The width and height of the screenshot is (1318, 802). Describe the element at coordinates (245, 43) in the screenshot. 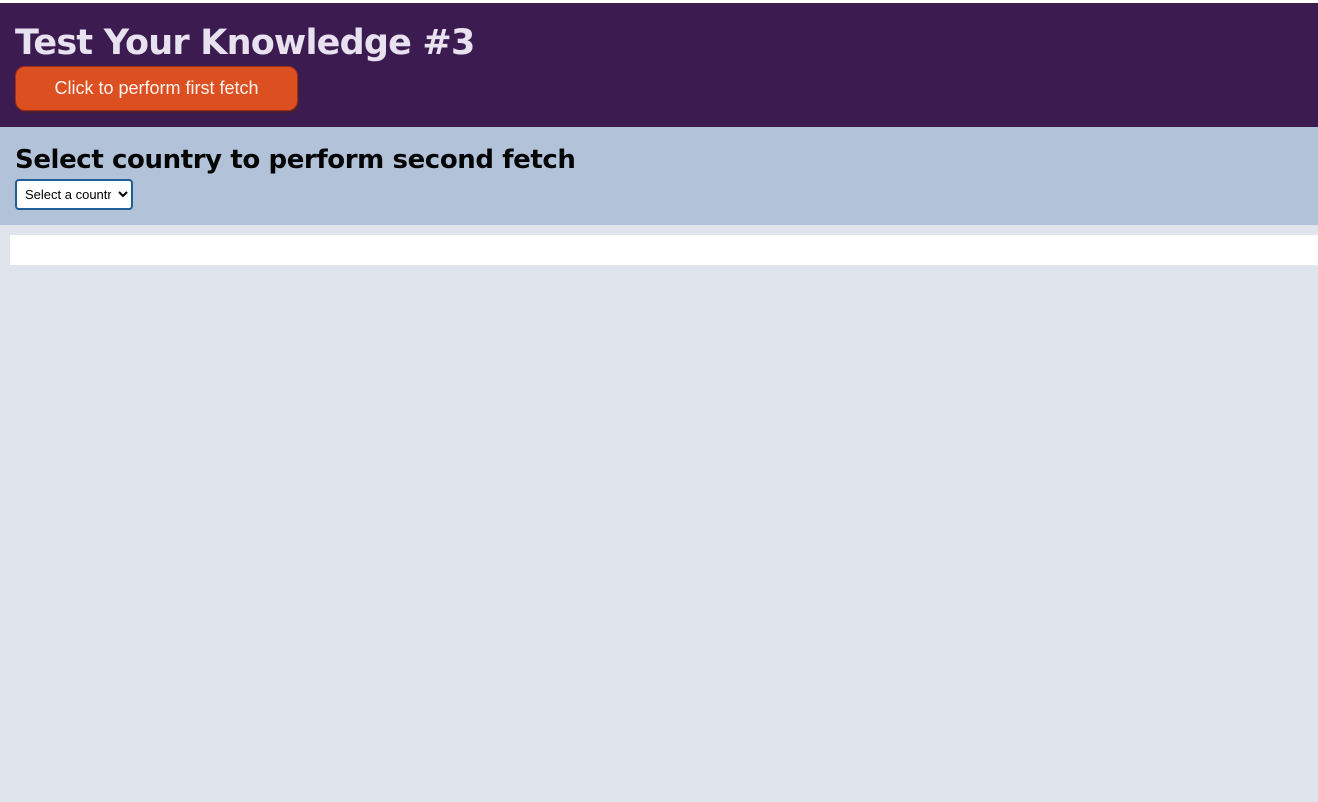

I see `page-title: Test Your Knowledge #3` at that location.